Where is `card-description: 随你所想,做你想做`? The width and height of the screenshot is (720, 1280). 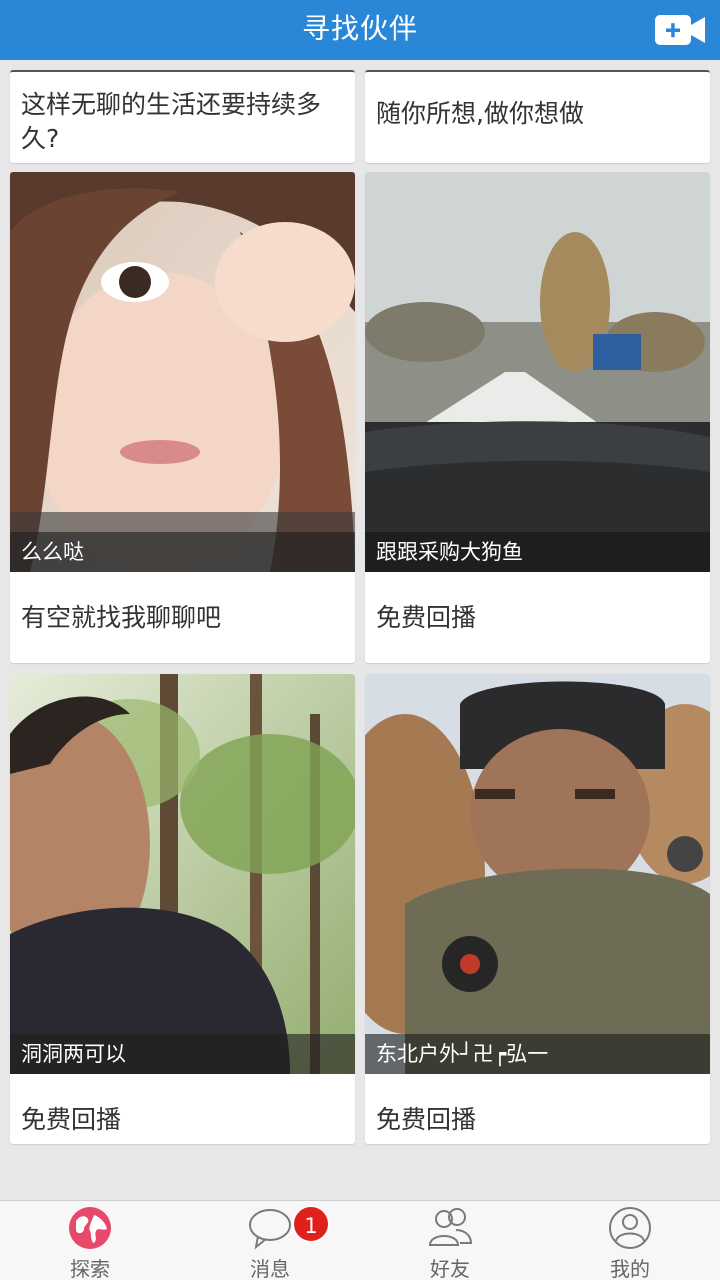 card-description: 随你所想,做你想做 is located at coordinates (480, 113).